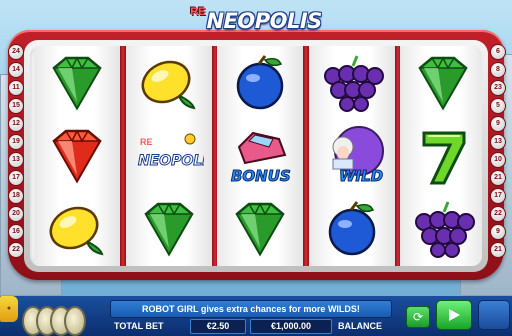 This screenshot has height=336, width=512. I want to click on payline-indicators-left: 24 14 11 15 12 19 13 17 18 20 16 22, so click(16, 159).